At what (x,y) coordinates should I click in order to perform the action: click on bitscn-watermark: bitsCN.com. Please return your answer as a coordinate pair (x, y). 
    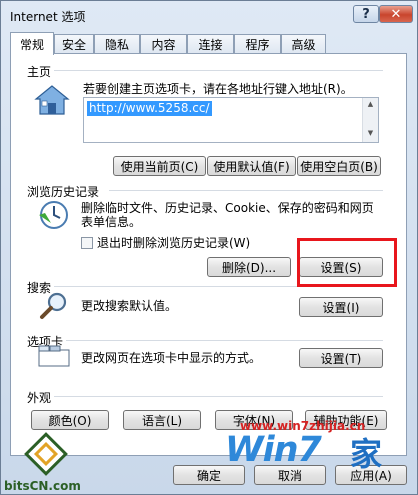
    Looking at the image, I should click on (50, 463).